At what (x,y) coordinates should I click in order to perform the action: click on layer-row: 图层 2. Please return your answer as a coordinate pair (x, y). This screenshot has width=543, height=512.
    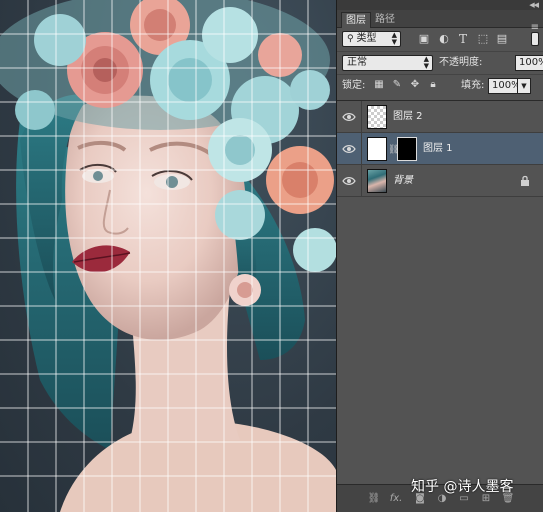
    Looking at the image, I should click on (440, 117).